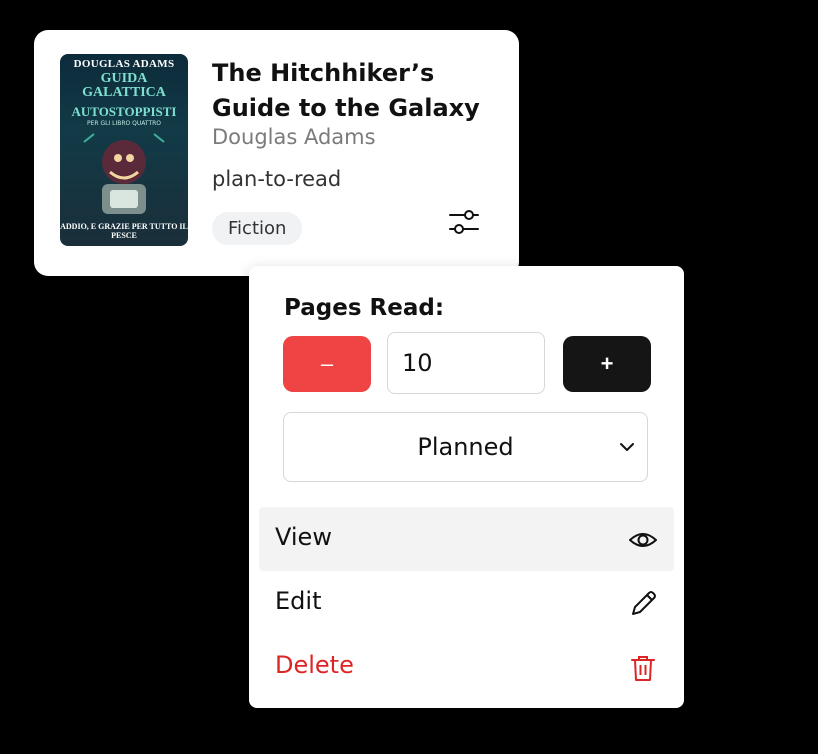 The width and height of the screenshot is (818, 754). What do you see at coordinates (466, 539) in the screenshot?
I see `menu-item-view: View` at bounding box center [466, 539].